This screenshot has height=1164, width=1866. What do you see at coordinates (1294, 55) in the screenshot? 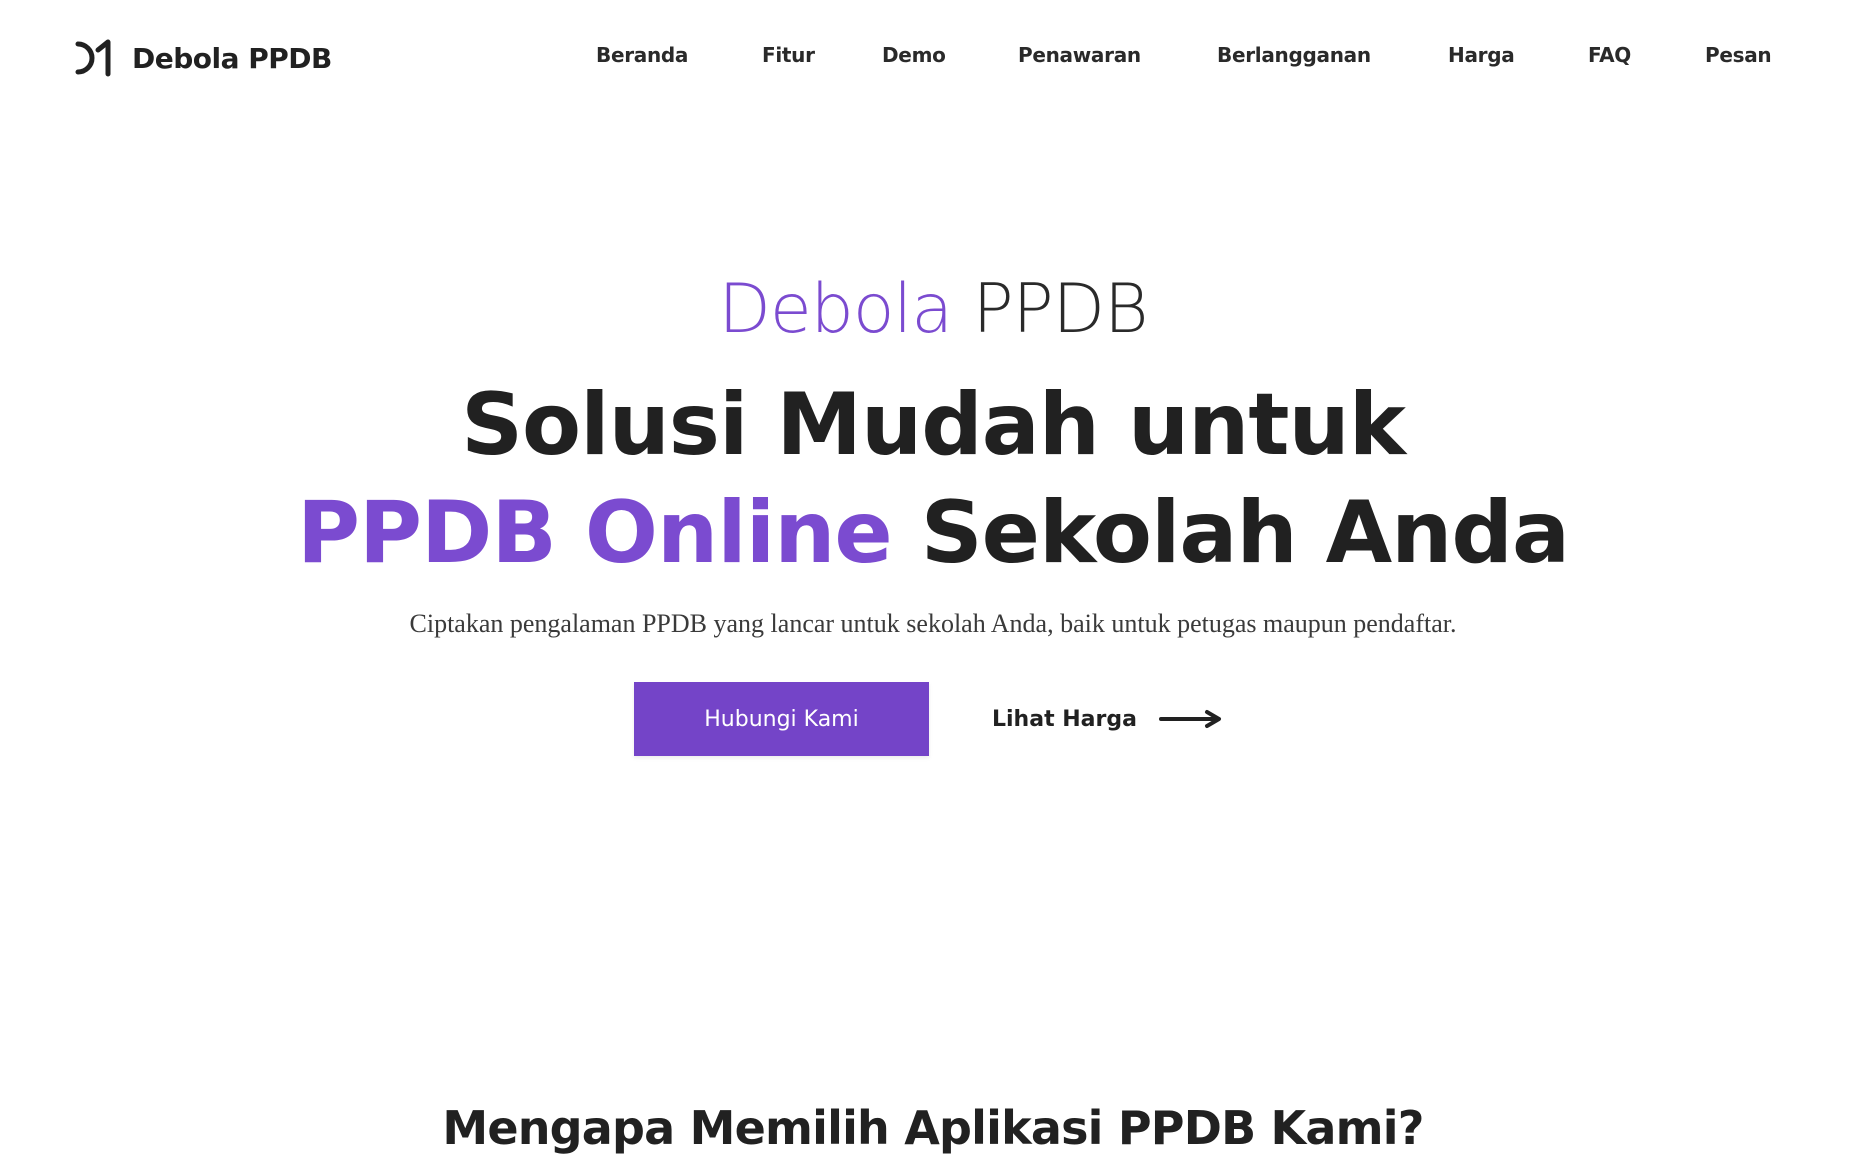
I see `nav-item-berlangganan: Berlangganan` at bounding box center [1294, 55].